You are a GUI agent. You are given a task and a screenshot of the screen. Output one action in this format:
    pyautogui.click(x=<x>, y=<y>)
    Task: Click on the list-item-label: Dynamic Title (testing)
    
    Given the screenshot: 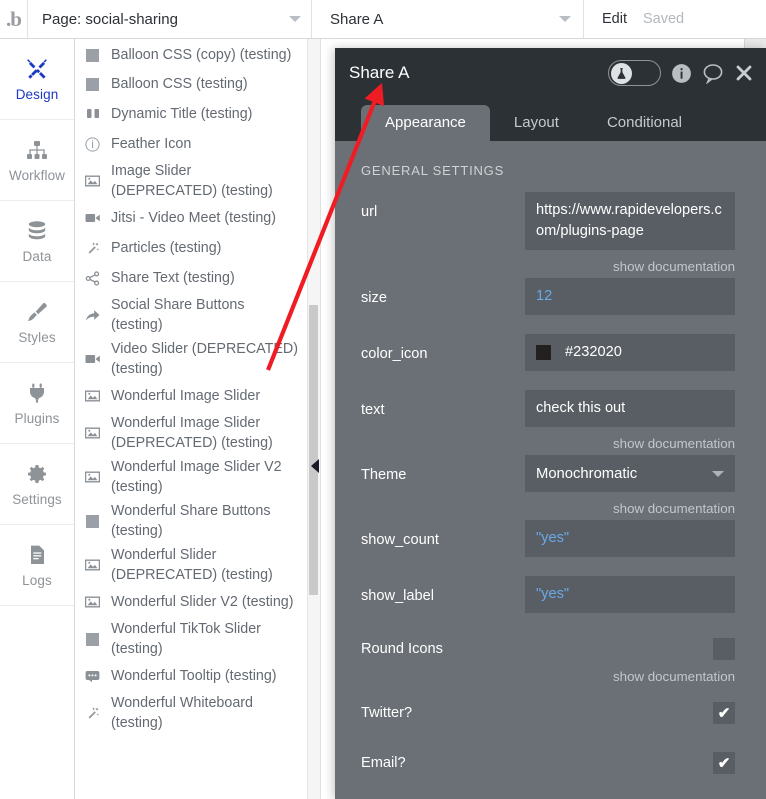 What is the action you would take?
    pyautogui.click(x=182, y=114)
    